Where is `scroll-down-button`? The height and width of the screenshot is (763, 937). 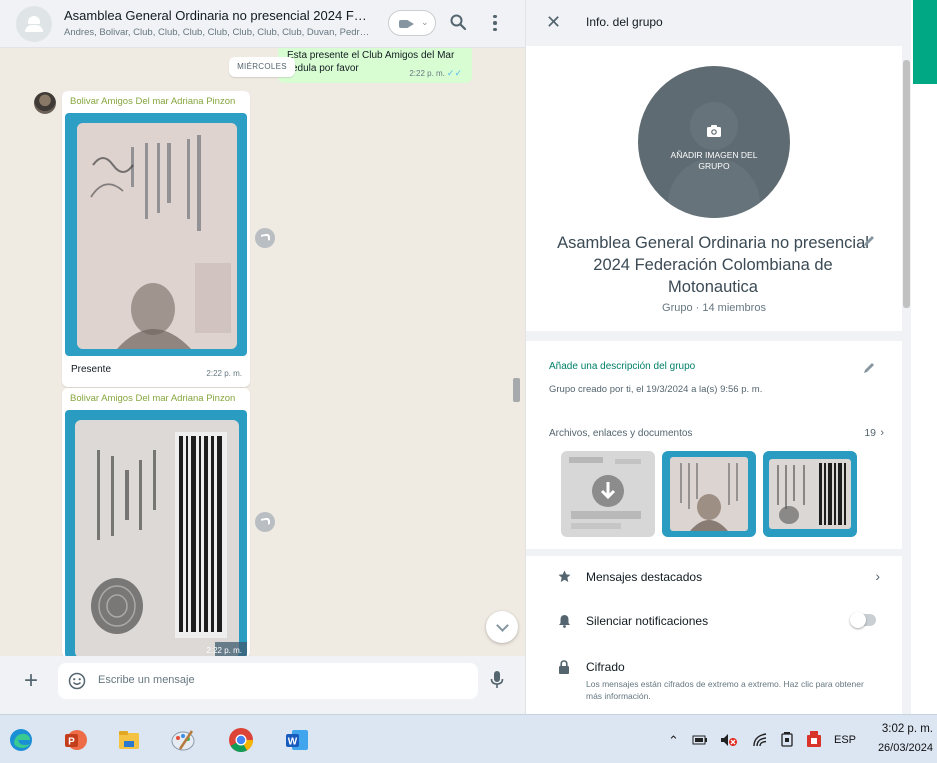
scroll-down-button is located at coordinates (502, 627).